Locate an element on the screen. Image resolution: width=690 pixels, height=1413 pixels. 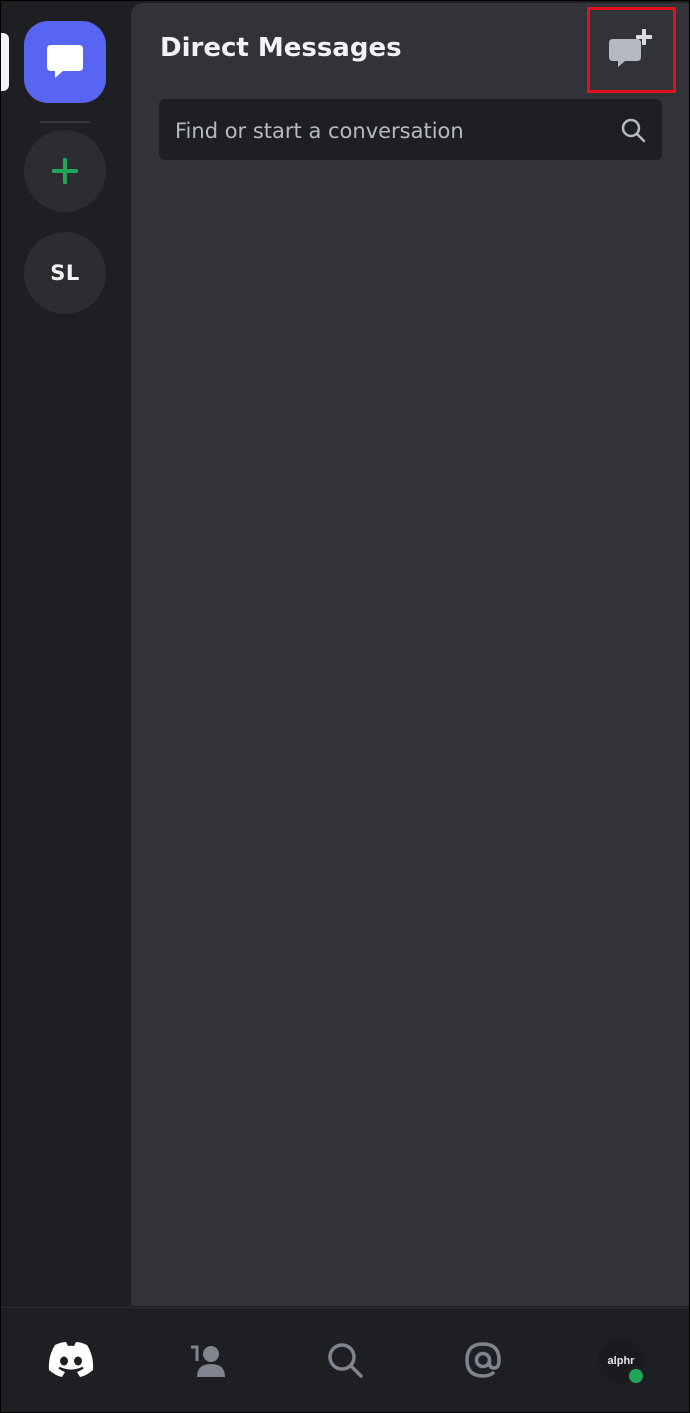
bottom-navigation: alphr is located at coordinates (345, 1359).